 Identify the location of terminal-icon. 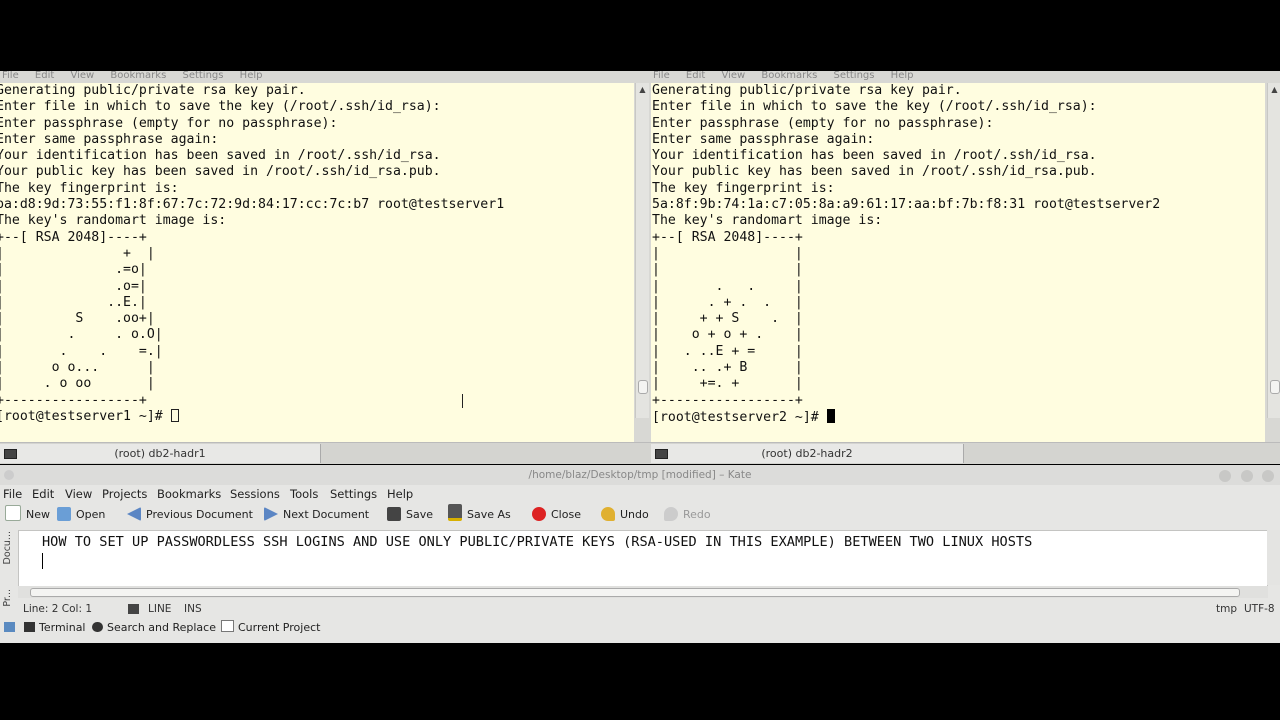
(29, 627).